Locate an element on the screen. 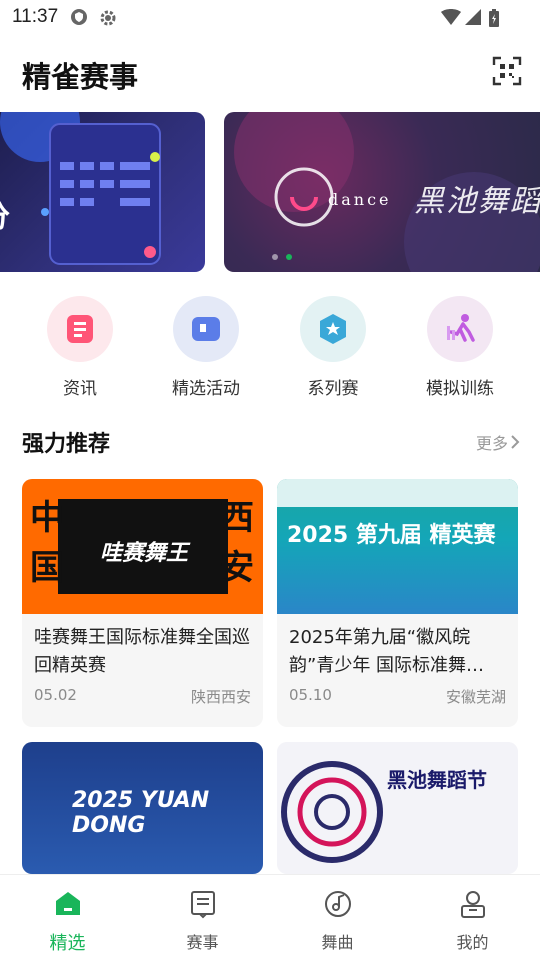 The width and height of the screenshot is (540, 961). quick-nav-training: 模拟训练 is located at coordinates (460, 347).